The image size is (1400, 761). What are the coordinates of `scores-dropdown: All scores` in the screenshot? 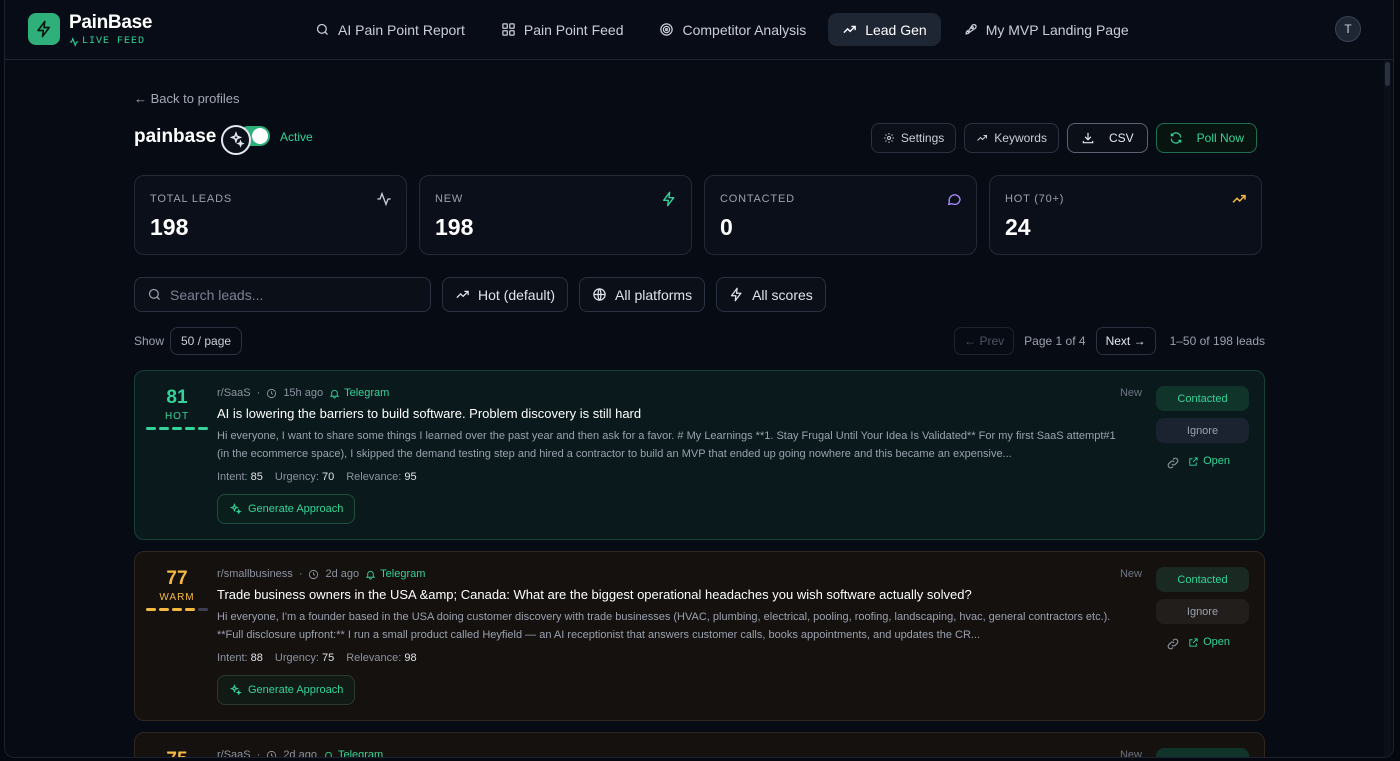 It's located at (771, 294).